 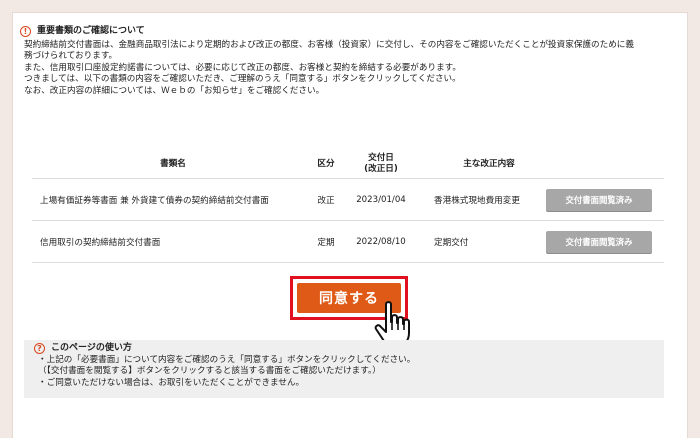 I want to click on document-changes: 香港株式現地費用変更, so click(x=480, y=199).